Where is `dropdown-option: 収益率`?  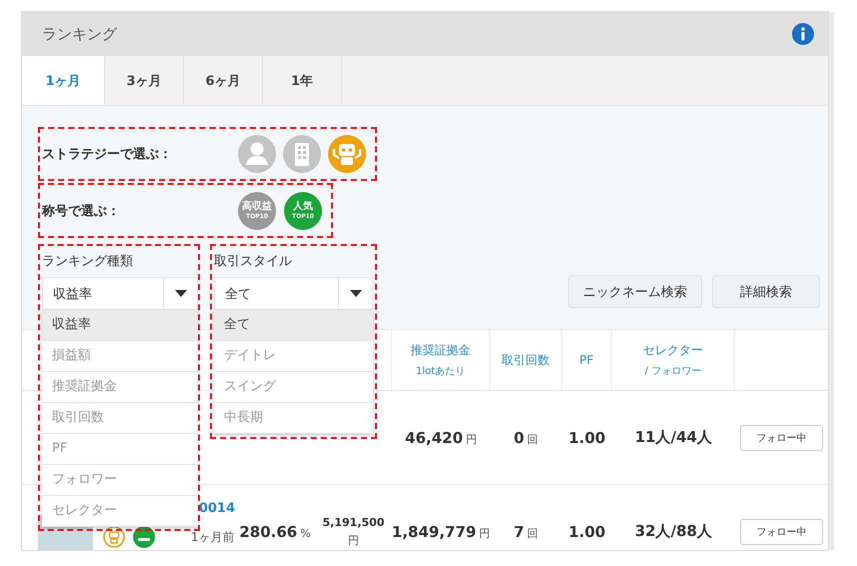
dropdown-option: 収益率 is located at coordinates (120, 325).